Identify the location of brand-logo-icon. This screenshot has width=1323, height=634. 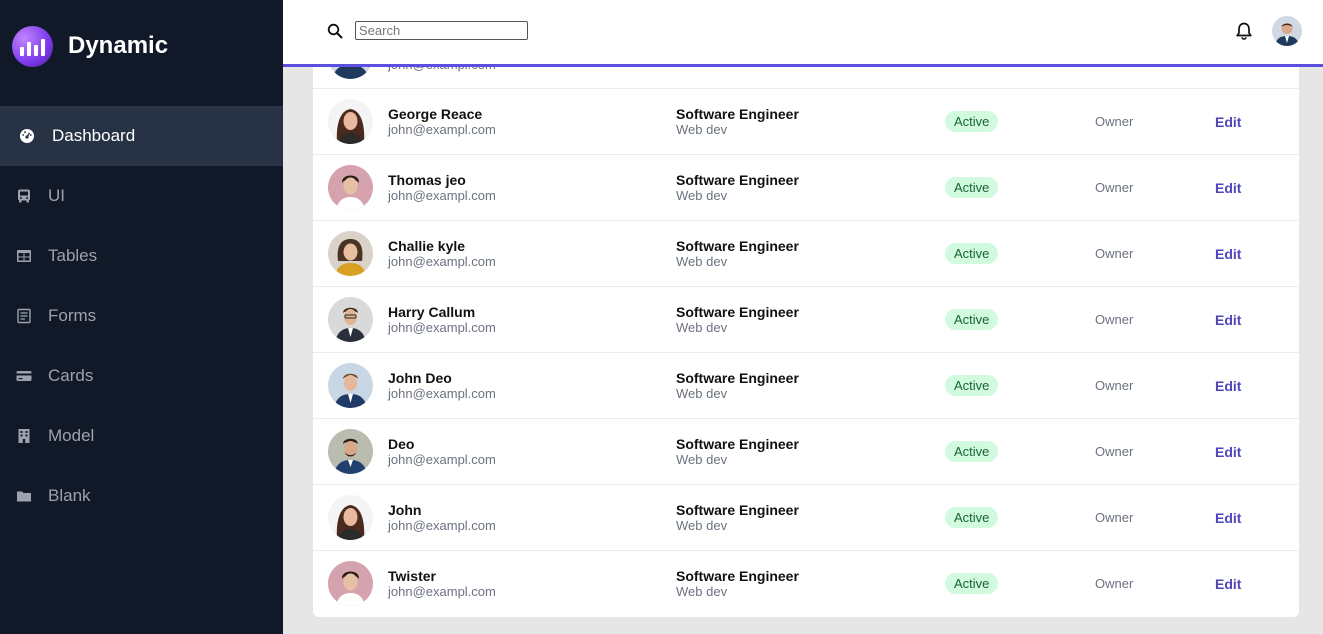
(32, 46).